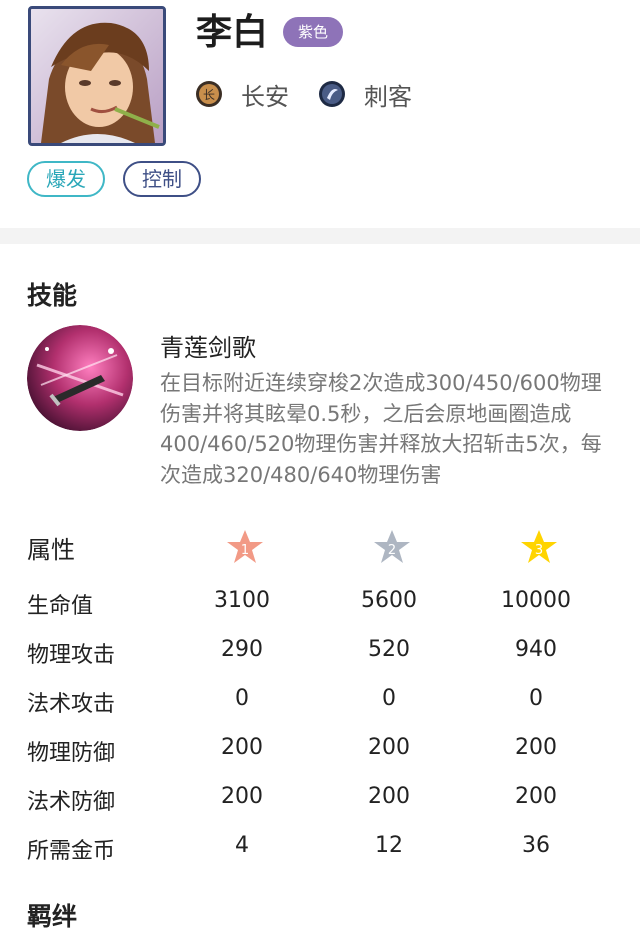 The image size is (640, 933). Describe the element at coordinates (97, 76) in the screenshot. I see `hero-portrait` at that location.